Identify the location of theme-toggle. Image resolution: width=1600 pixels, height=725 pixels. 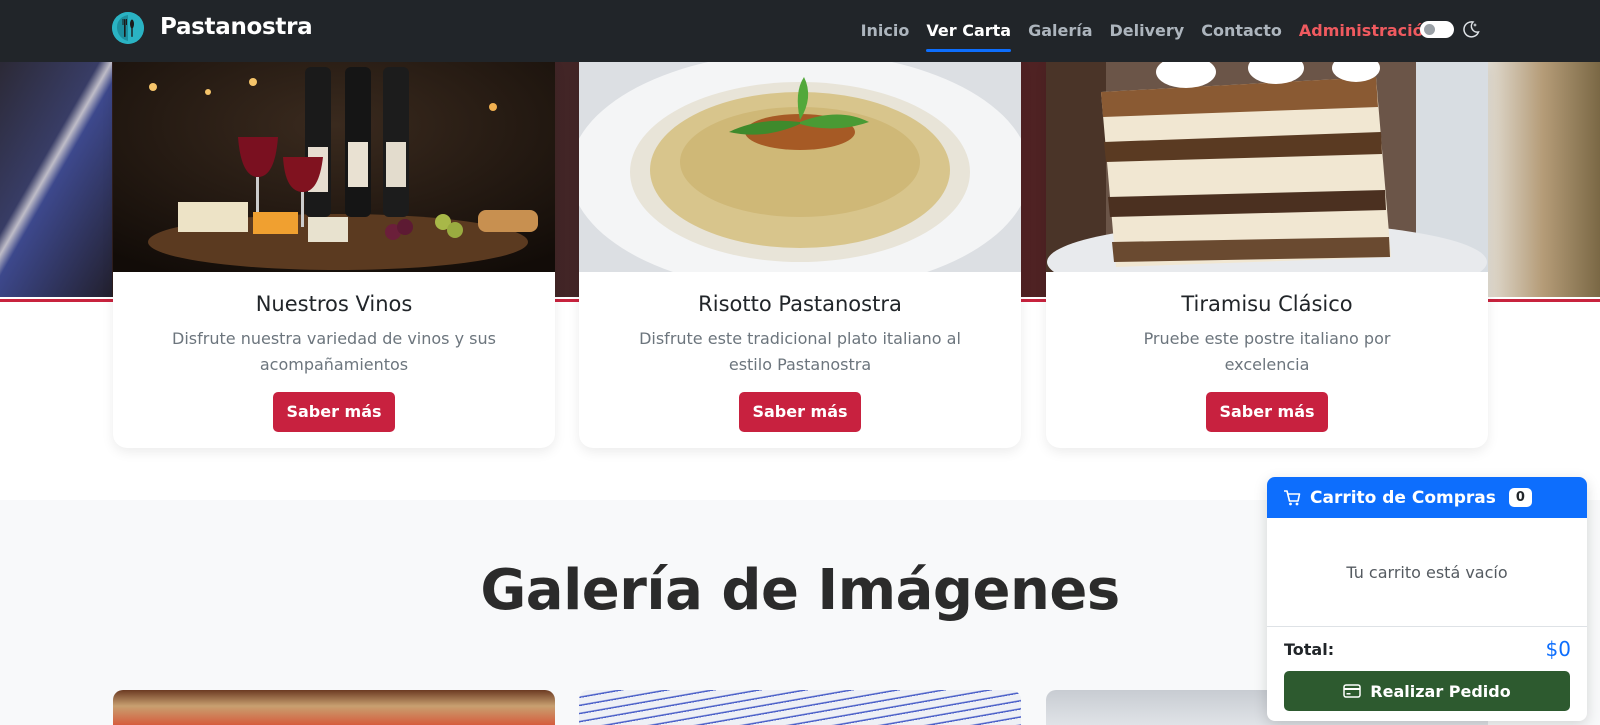
(1437, 29).